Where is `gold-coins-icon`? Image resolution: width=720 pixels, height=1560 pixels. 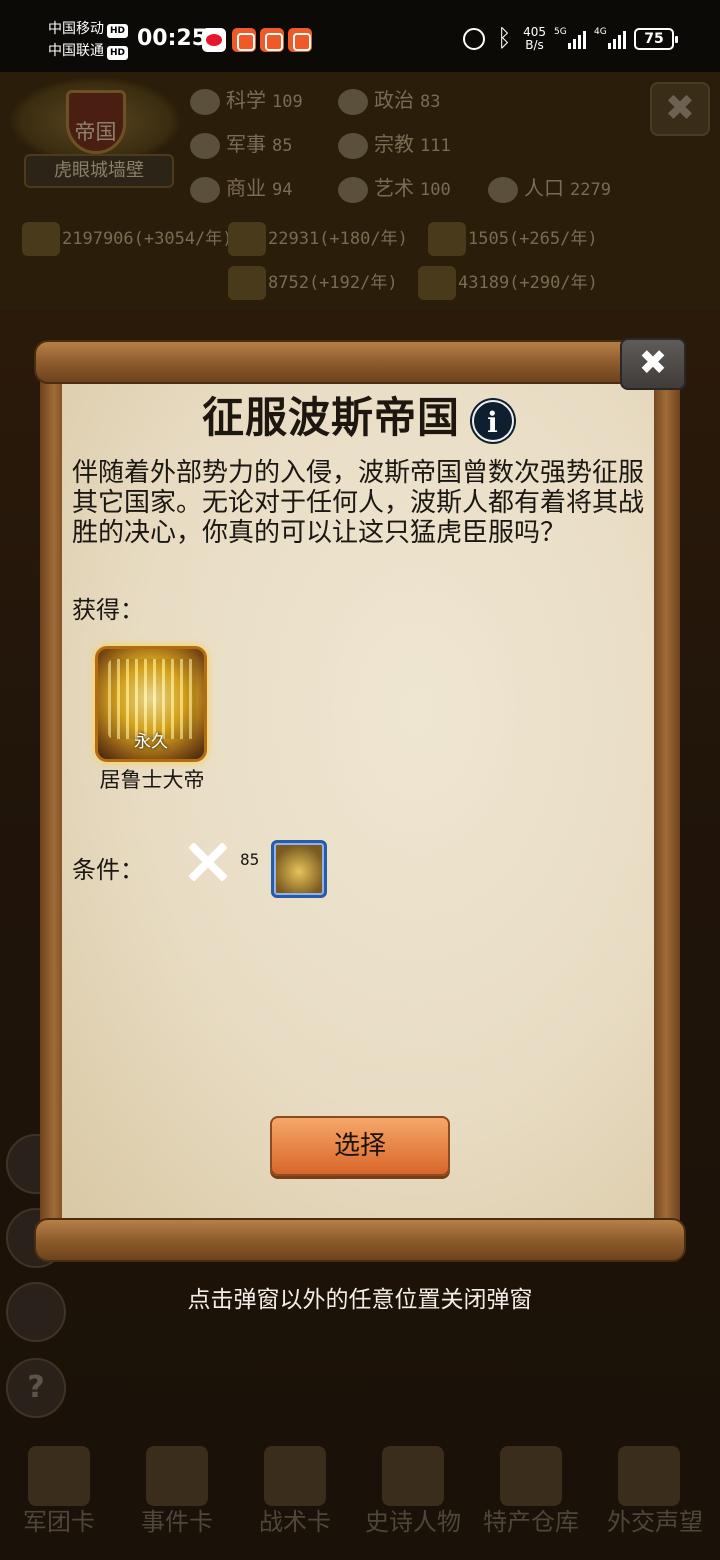 gold-coins-icon is located at coordinates (41, 239).